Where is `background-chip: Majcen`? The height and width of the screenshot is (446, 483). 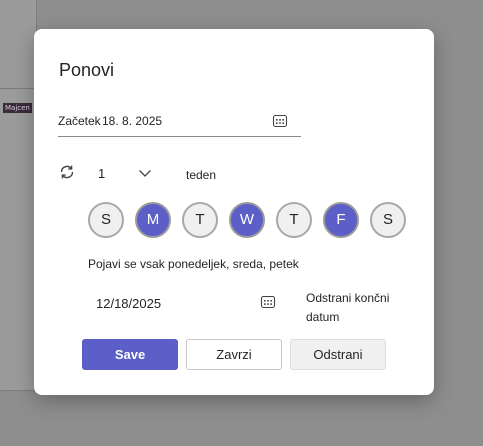 background-chip: Majcen is located at coordinates (17, 108).